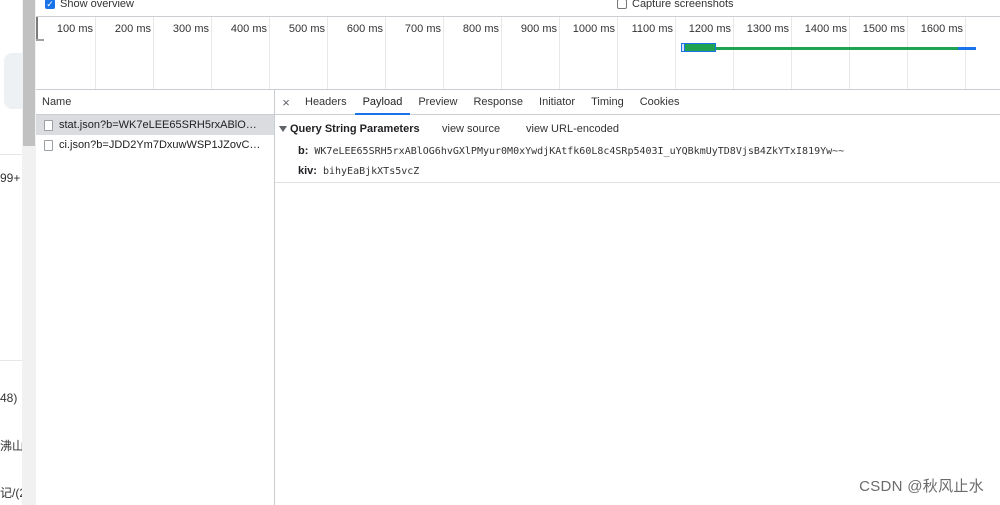 The image size is (1000, 505). Describe the element at coordinates (382, 102) in the screenshot. I see `tab-payload: Payload` at that location.